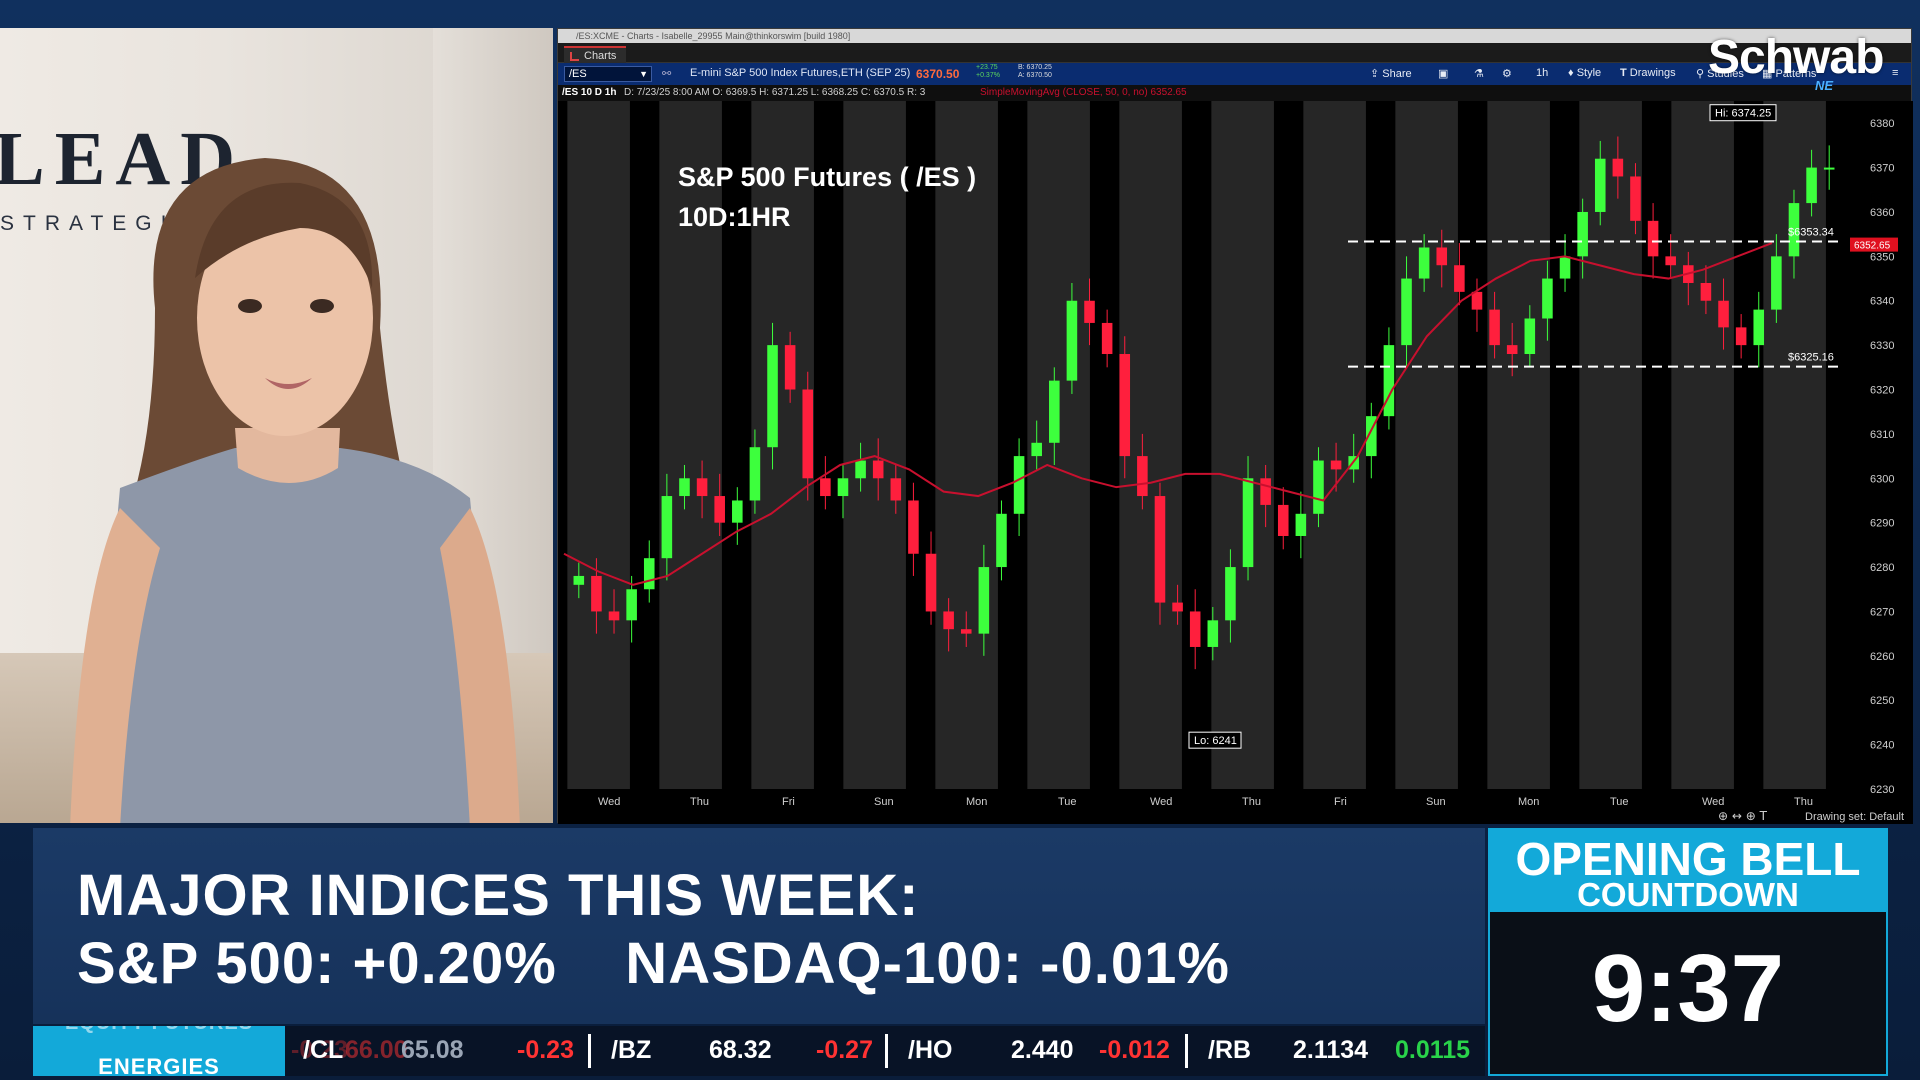 This screenshot has height=1080, width=1920. I want to click on y-tick-label: 6300, so click(1882, 479).